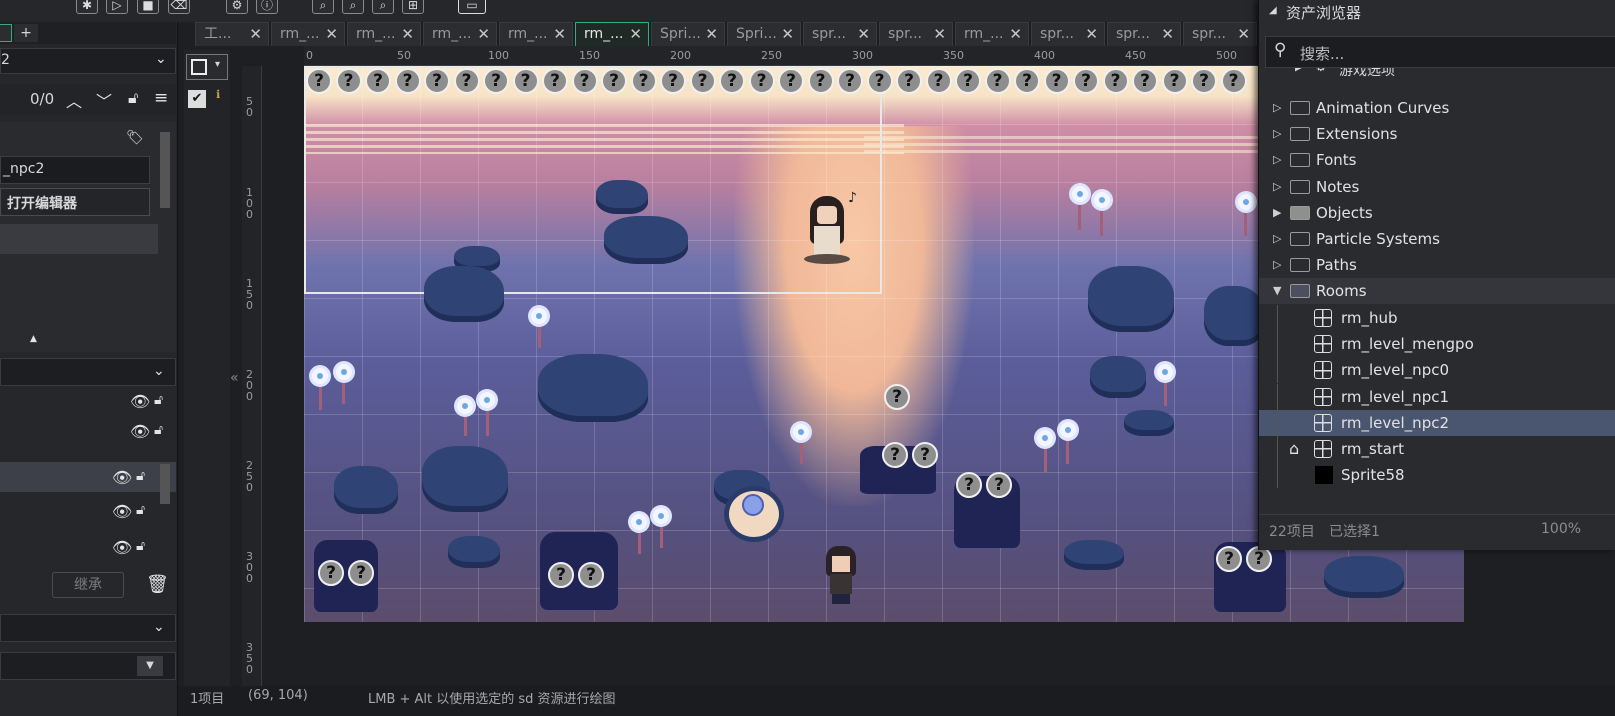 This screenshot has height=716, width=1615. What do you see at coordinates (135, 138) in the screenshot?
I see `tag-icon: 🏷︎` at bounding box center [135, 138].